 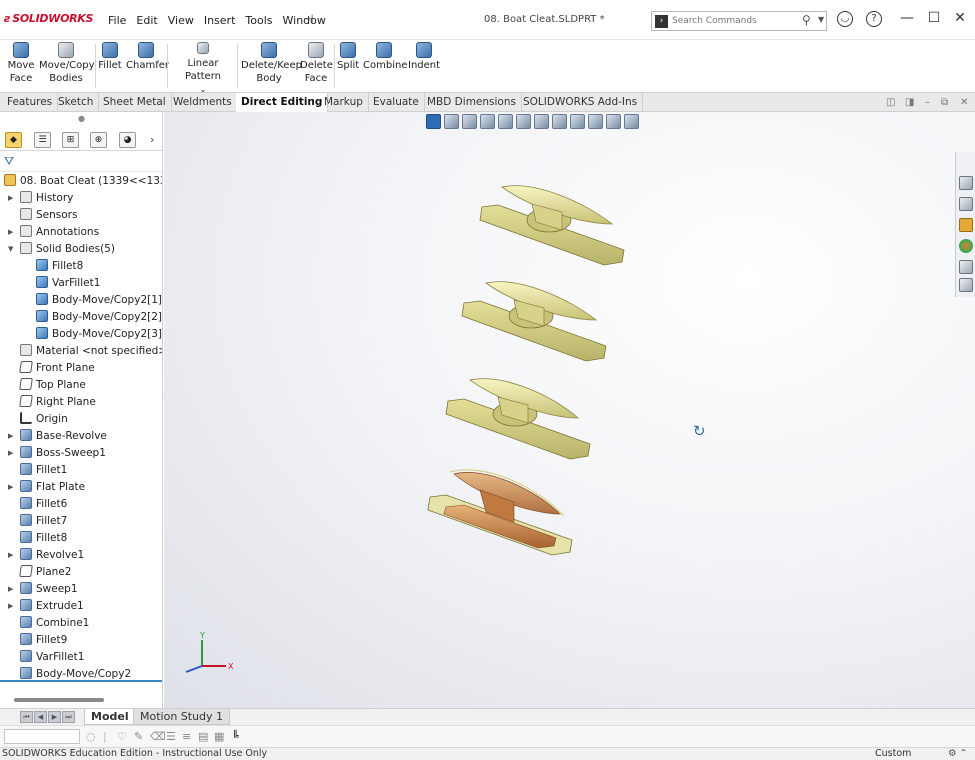 I want to click on minimize-button: —, so click(x=907, y=18).